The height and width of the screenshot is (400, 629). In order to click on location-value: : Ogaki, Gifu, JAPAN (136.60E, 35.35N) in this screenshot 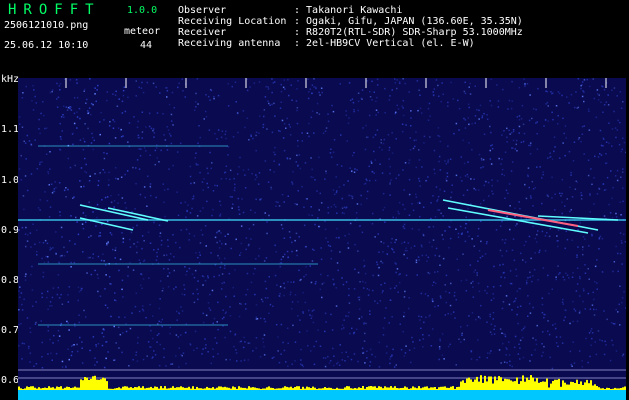, I will do `click(408, 21)`.